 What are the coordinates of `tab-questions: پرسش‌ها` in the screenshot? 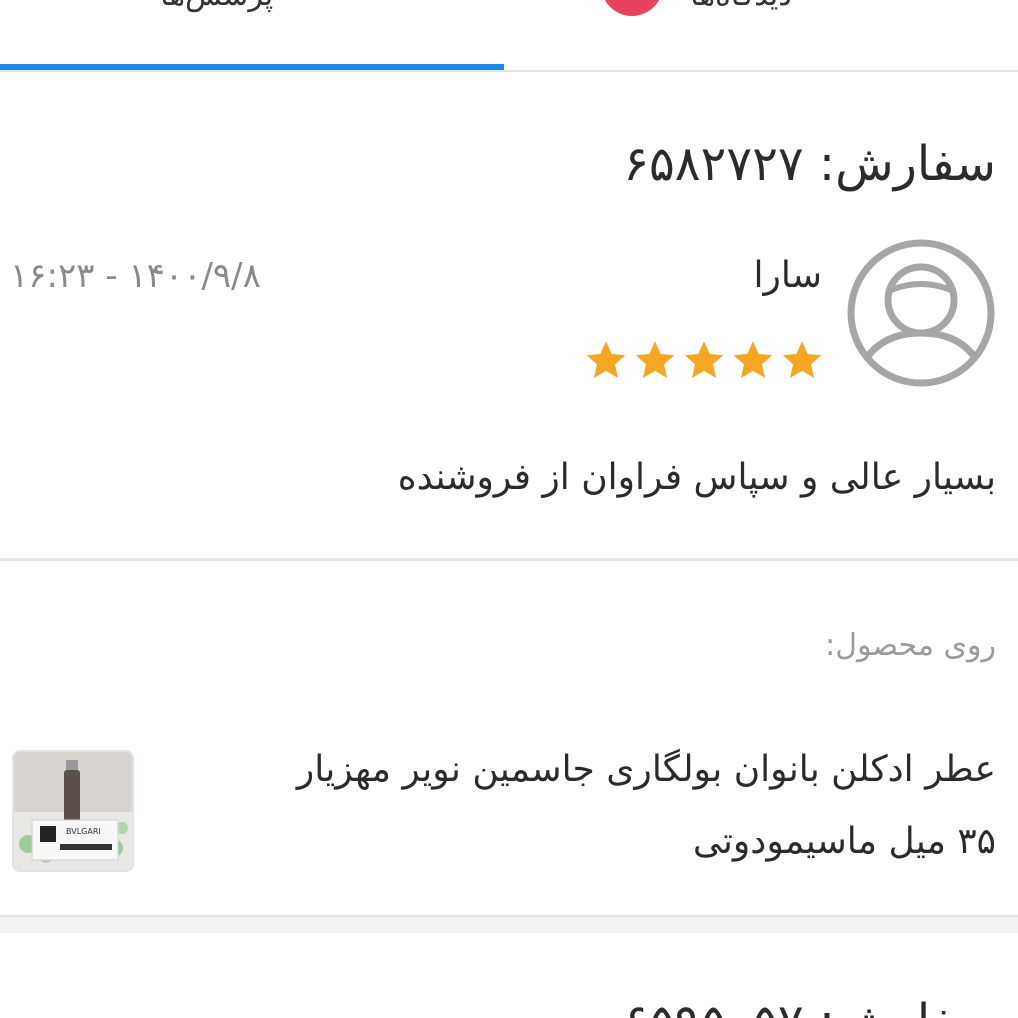 It's located at (216, 9).